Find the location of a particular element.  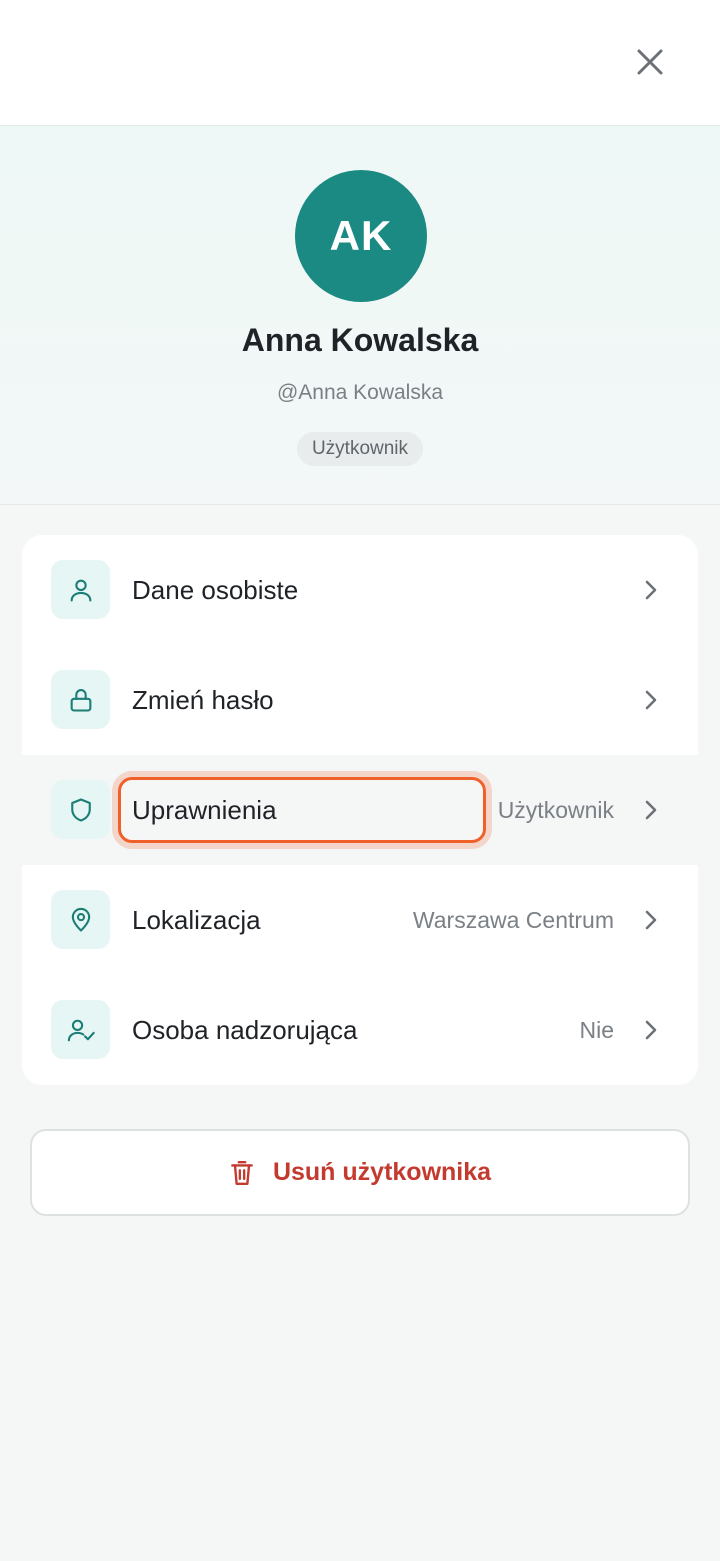

menu-item-label: Uprawnienia is located at coordinates (204, 809).